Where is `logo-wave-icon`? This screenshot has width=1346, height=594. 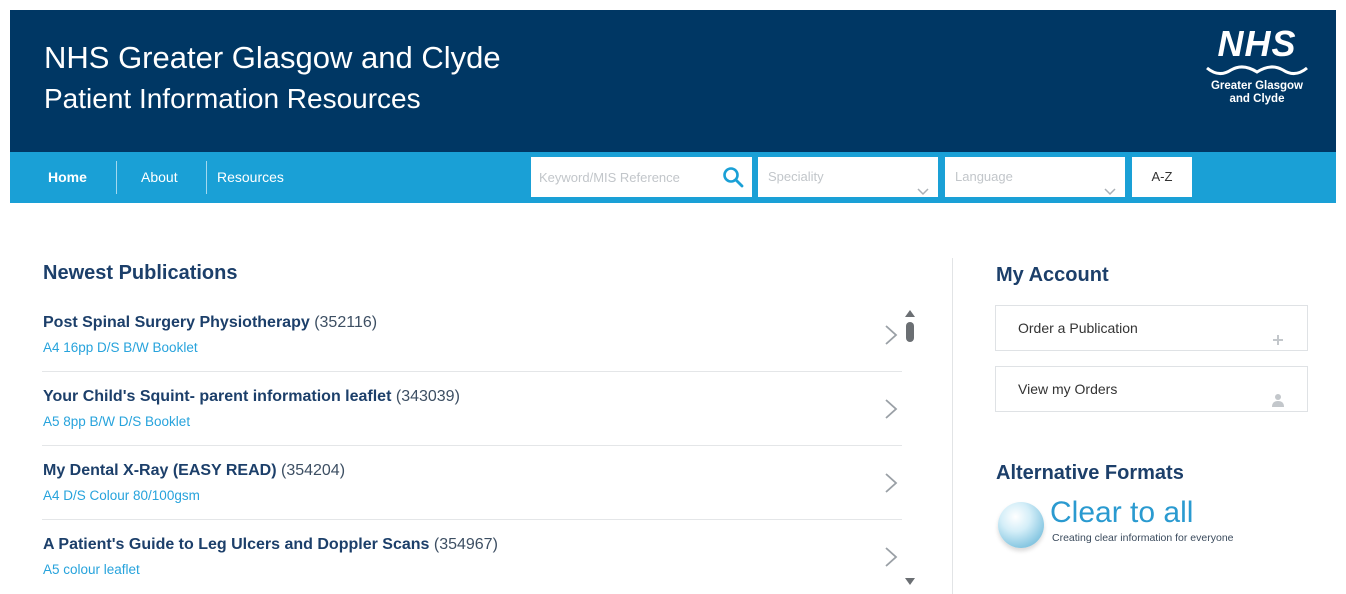 logo-wave-icon is located at coordinates (1257, 70).